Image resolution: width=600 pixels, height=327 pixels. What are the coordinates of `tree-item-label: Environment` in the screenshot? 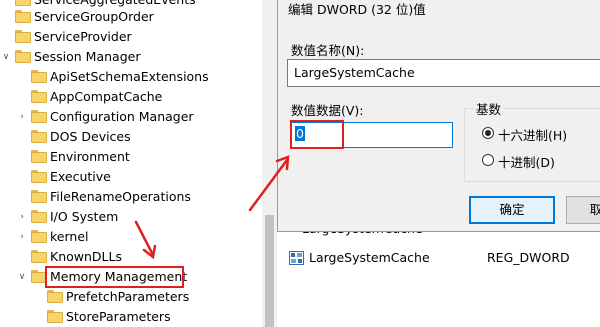 It's located at (90, 156).